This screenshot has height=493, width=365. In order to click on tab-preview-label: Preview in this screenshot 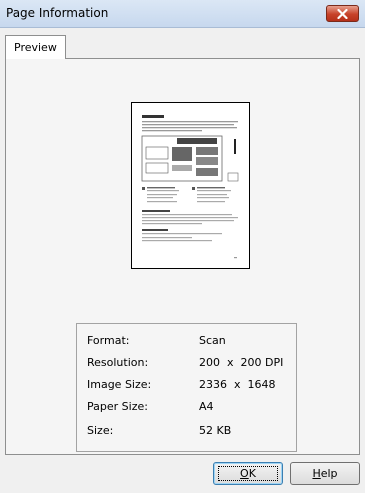, I will do `click(35, 47)`.